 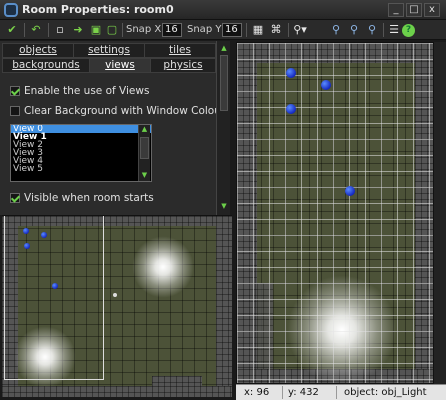 I want to click on snap-y-label: Snap Y, so click(x=204, y=29).